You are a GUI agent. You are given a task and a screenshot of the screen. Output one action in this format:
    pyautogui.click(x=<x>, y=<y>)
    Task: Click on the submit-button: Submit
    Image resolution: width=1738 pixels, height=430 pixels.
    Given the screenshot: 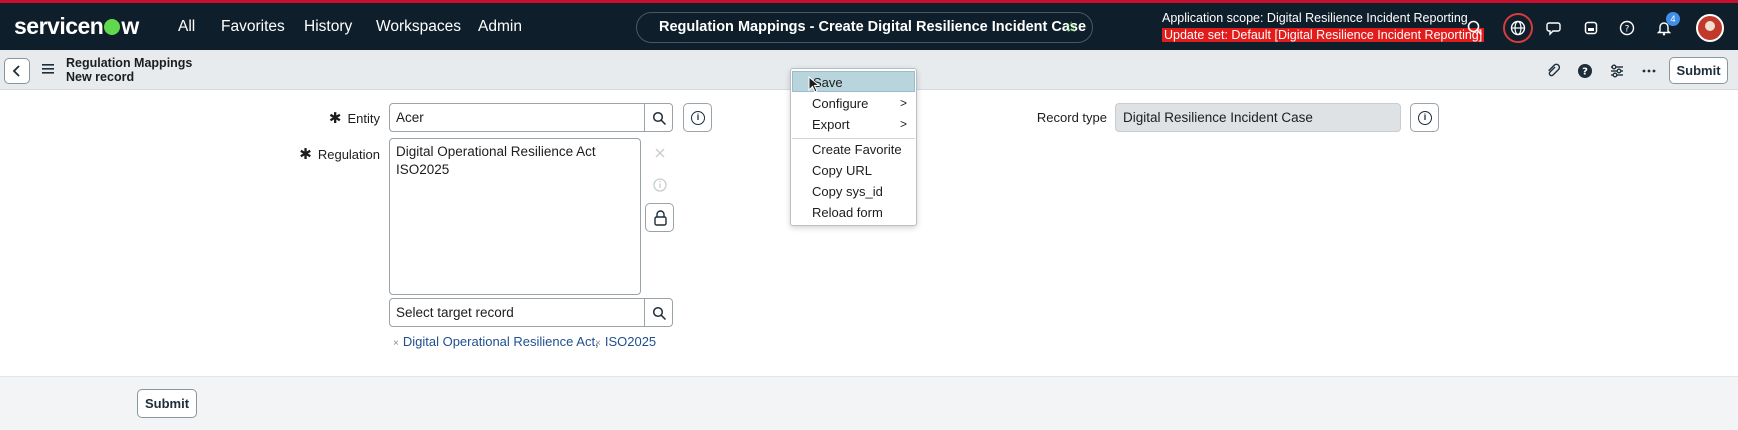 What is the action you would take?
    pyautogui.click(x=167, y=403)
    